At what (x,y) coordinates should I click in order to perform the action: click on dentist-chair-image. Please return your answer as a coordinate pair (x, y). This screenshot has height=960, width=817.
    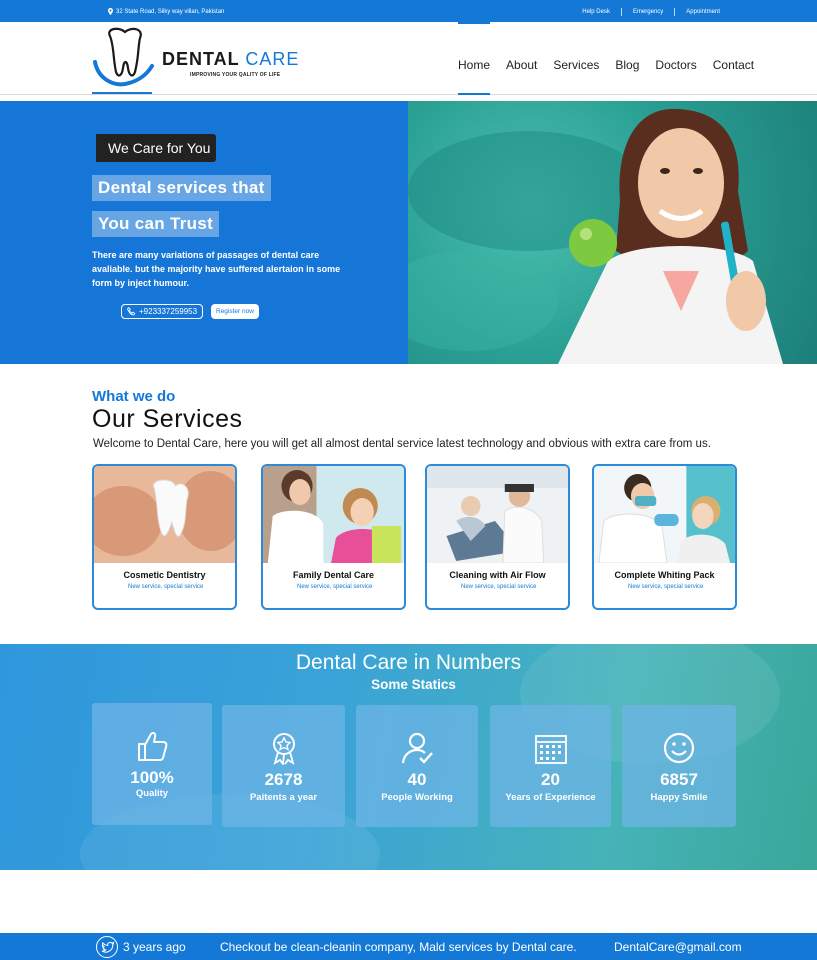
    Looking at the image, I should click on (497, 514).